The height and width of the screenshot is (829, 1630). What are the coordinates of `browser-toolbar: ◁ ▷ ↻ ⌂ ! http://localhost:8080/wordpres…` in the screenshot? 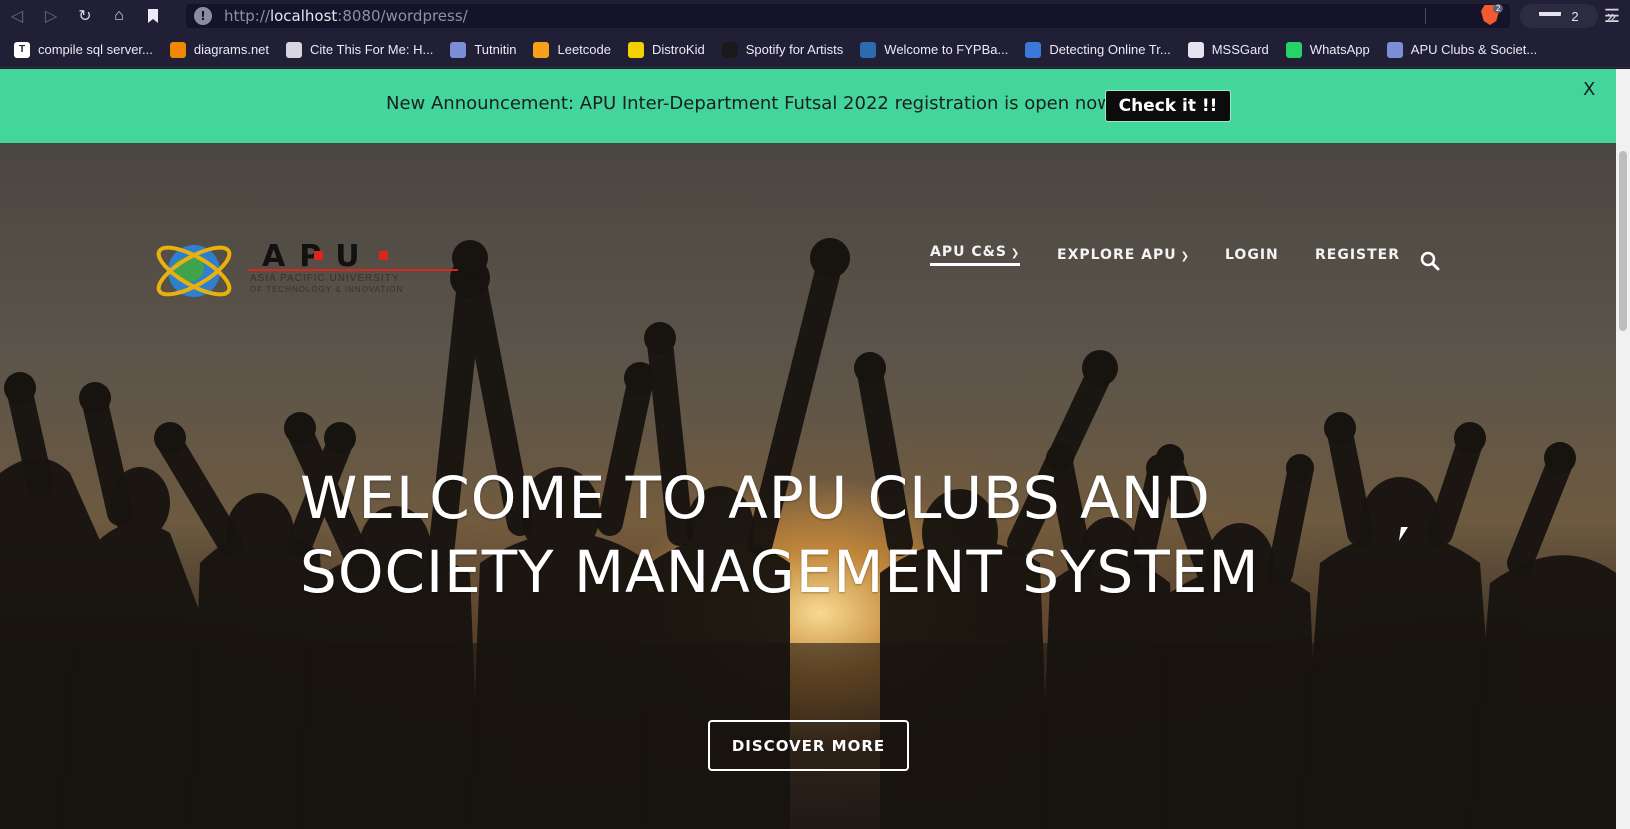 It's located at (815, 16).